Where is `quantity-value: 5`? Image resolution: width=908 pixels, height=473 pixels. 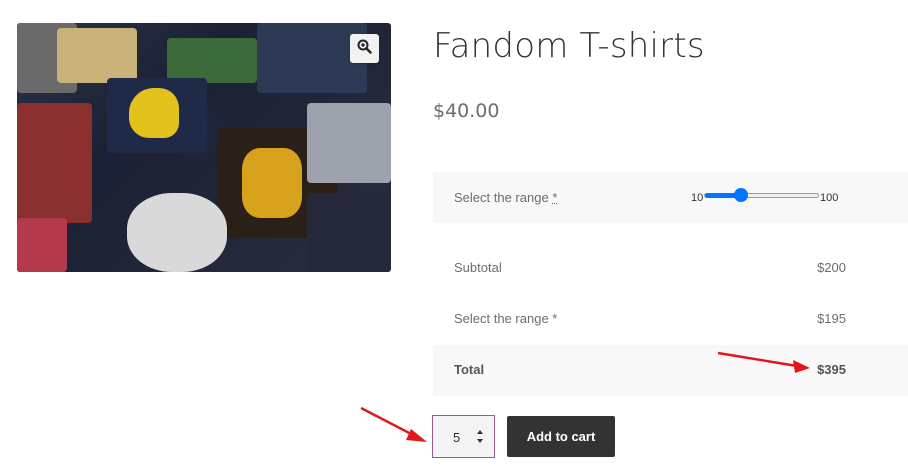 quantity-value: 5 is located at coordinates (457, 437).